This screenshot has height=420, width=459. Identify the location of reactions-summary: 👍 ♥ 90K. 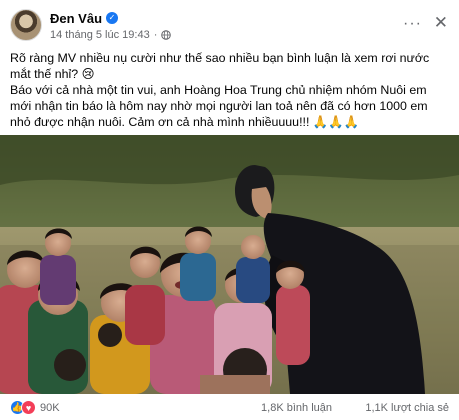
(35, 407).